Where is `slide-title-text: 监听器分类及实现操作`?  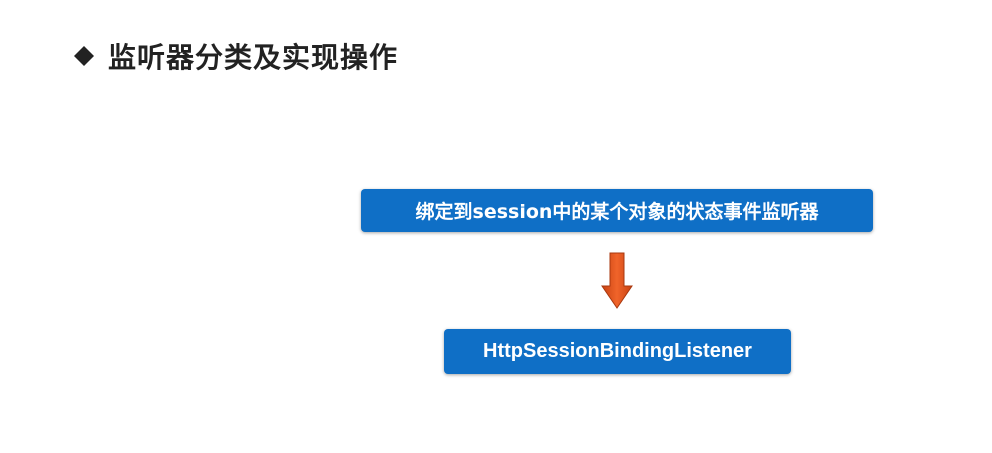 slide-title-text: 监听器分类及实现操作 is located at coordinates (253, 57).